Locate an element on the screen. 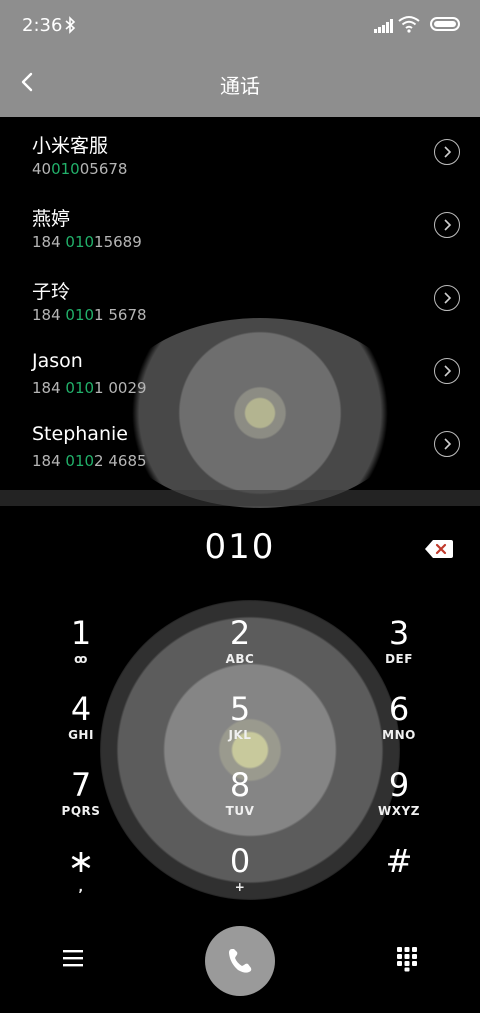 Image resolution: width=480 pixels, height=1013 pixels. voicemail-icon: ꝏ is located at coordinates (81, 659).